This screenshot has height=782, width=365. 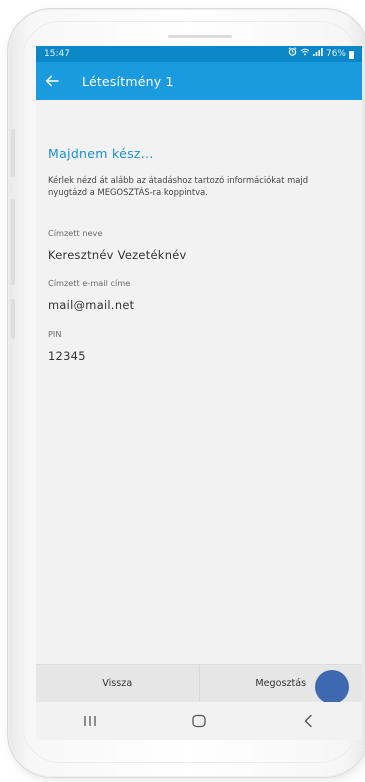 What do you see at coordinates (55, 334) in the screenshot?
I see `pin-label: PIN` at bounding box center [55, 334].